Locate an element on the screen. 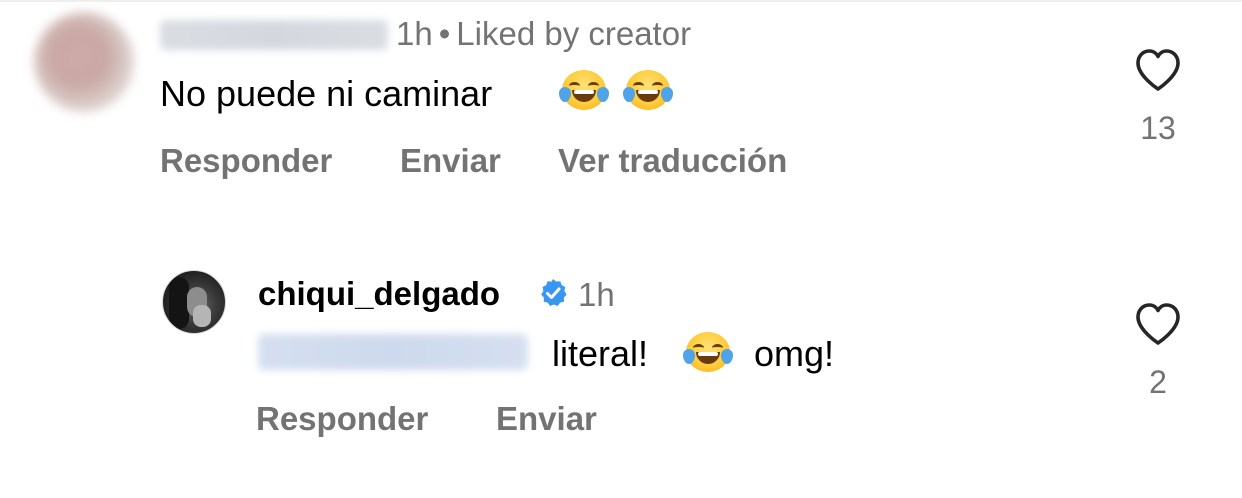 This screenshot has width=1242, height=498. comment-text: No puede ni caminar is located at coordinates (326, 93).